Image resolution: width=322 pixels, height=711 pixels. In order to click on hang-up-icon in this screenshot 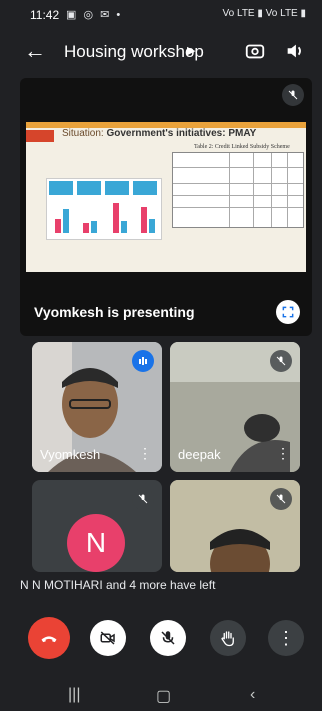, I will do `click(49, 639)`.